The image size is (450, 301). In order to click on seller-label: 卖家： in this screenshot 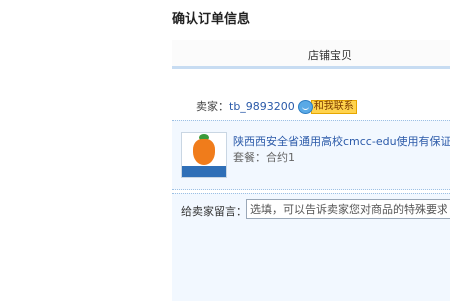, I will do `click(212, 106)`.